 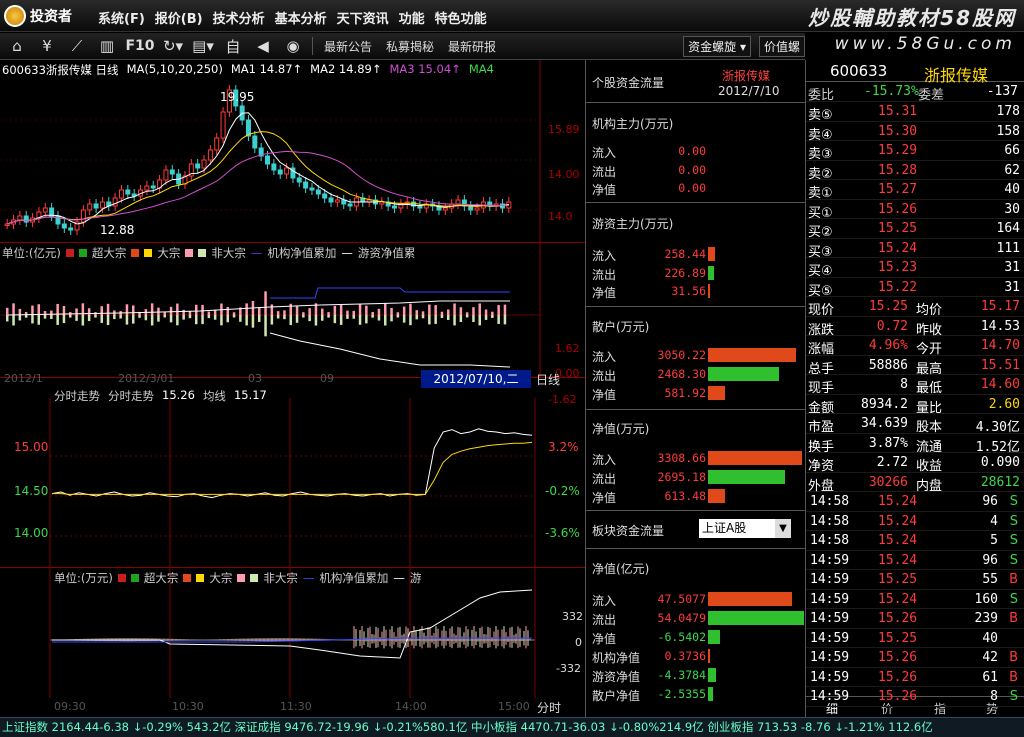 I want to click on stat-label: 涨跌, so click(x=821, y=330).